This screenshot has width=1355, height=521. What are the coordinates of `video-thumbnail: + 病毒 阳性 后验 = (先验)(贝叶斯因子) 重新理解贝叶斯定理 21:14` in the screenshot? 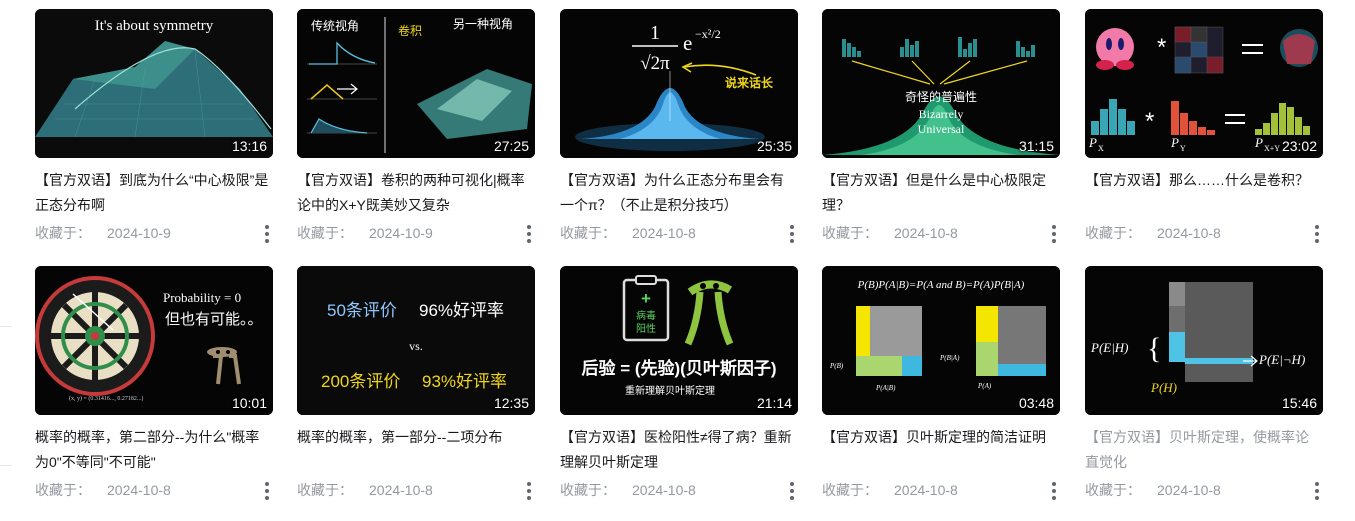 It's located at (679, 340).